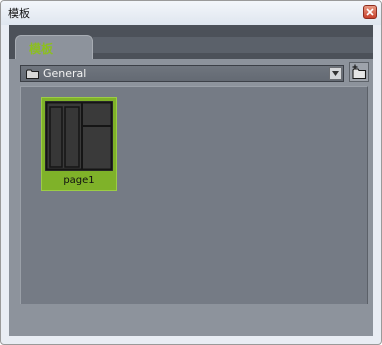 Image resolution: width=382 pixels, height=345 pixels. I want to click on folder-select-value: General, so click(65, 73).